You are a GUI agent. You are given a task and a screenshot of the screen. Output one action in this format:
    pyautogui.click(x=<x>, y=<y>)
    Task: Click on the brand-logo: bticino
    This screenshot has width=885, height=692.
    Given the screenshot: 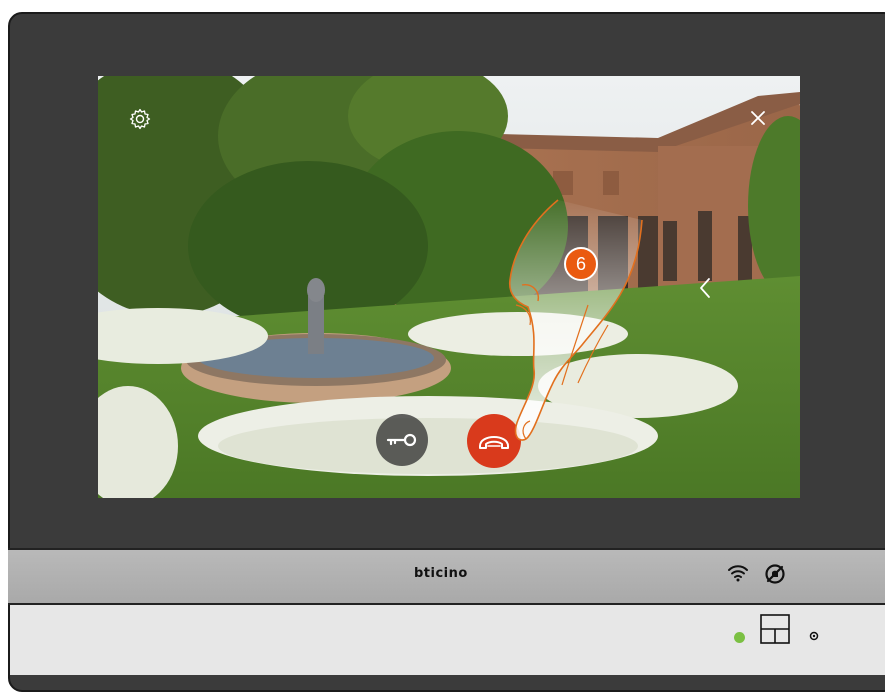 What is the action you would take?
    pyautogui.click(x=441, y=573)
    